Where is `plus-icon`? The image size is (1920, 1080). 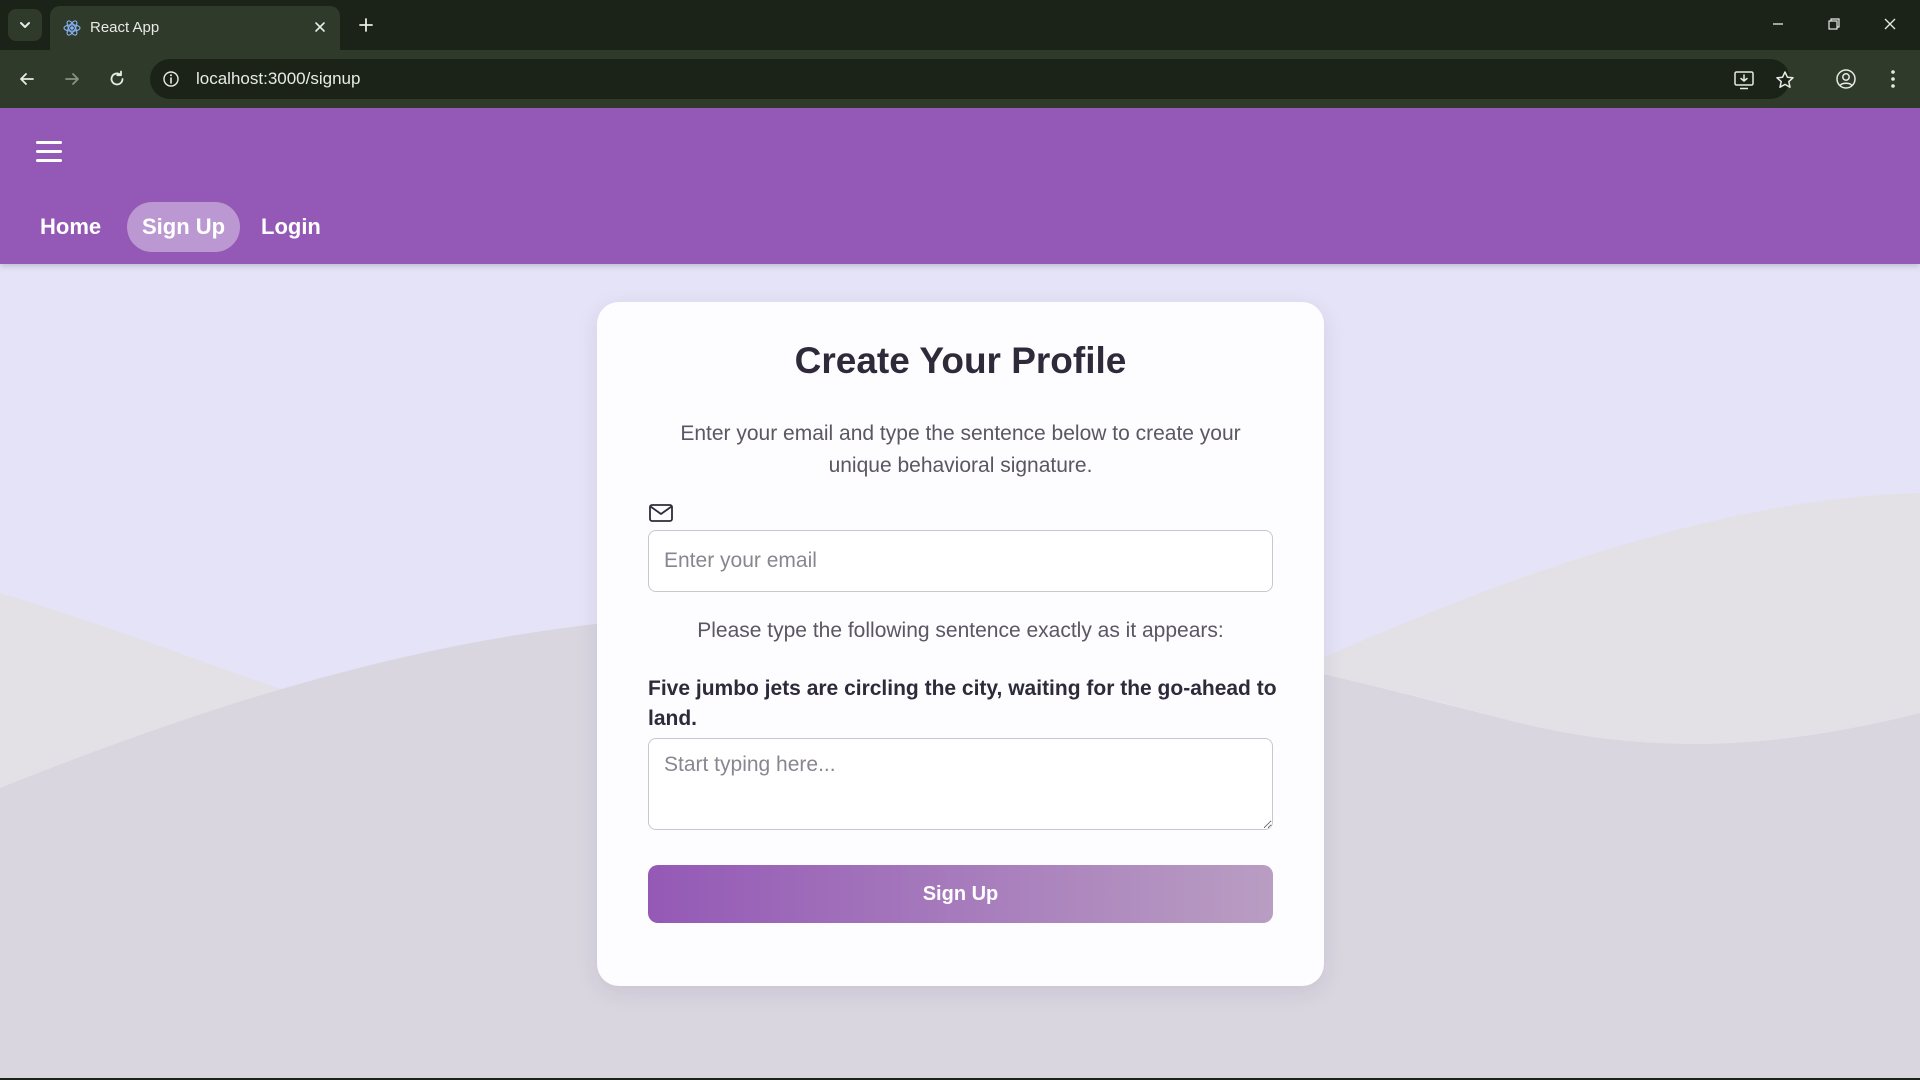 plus-icon is located at coordinates (366, 25).